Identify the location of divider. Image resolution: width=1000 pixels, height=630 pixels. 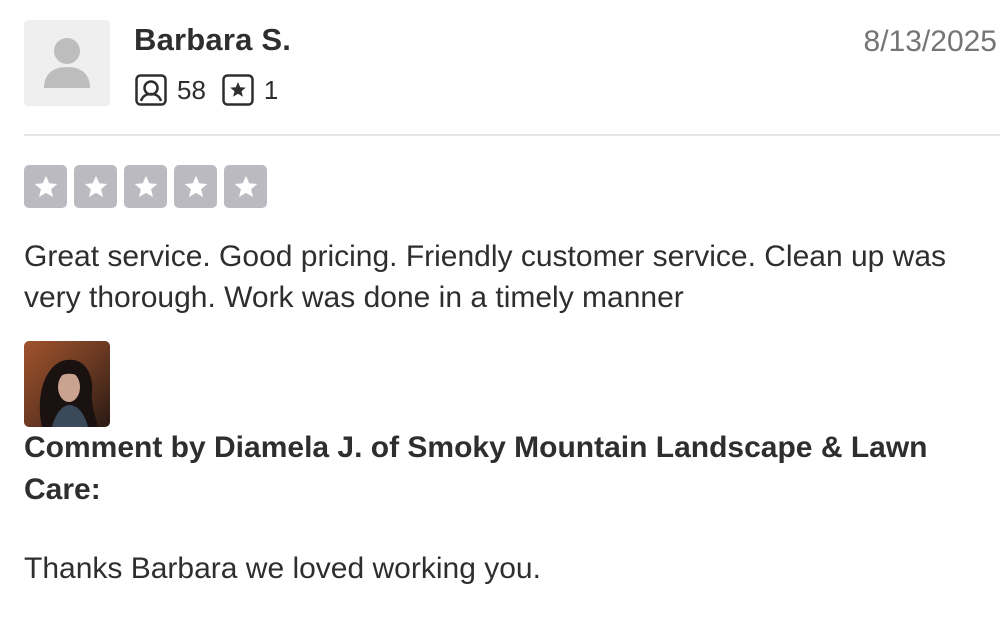
(512, 135).